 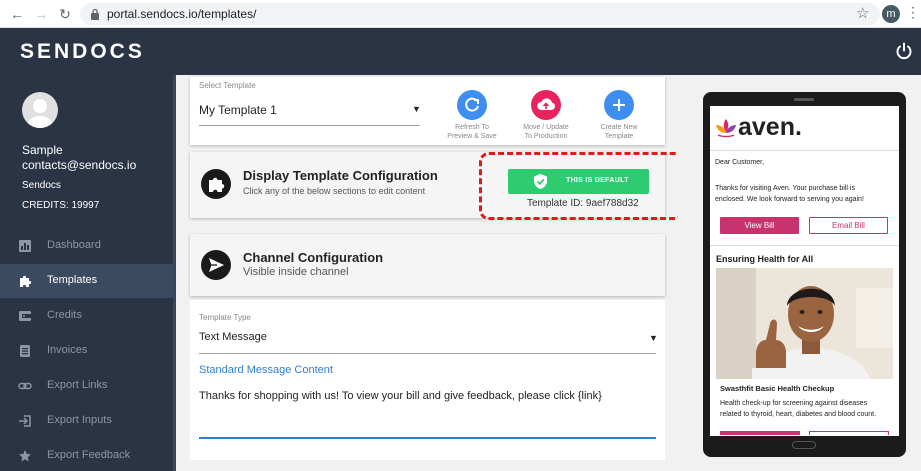 What do you see at coordinates (849, 433) in the screenshot?
I see `email-bill-button-partial` at bounding box center [849, 433].